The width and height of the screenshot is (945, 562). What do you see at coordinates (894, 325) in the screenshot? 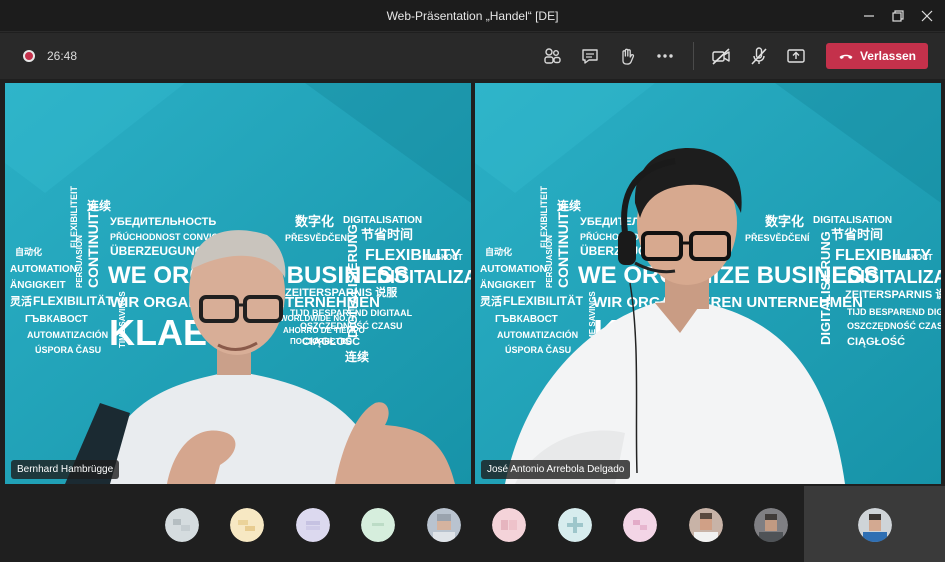
I see `bg-word: OSZCZĘDNOŚĆ CZASU` at bounding box center [894, 325].